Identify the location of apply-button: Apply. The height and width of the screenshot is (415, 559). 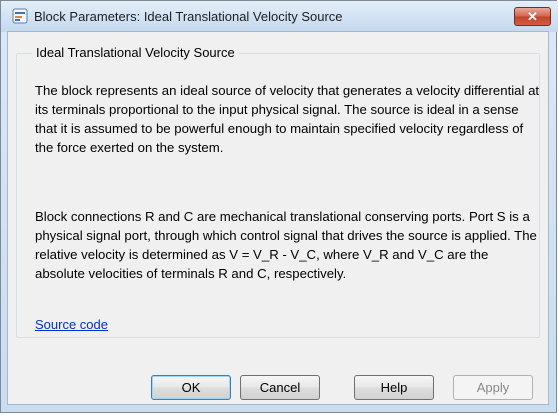
(493, 387).